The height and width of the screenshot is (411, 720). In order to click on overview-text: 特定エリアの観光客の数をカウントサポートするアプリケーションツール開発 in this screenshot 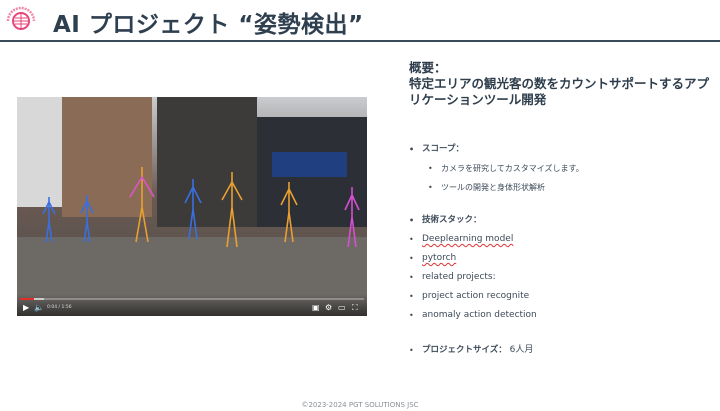, I will do `click(559, 91)`.